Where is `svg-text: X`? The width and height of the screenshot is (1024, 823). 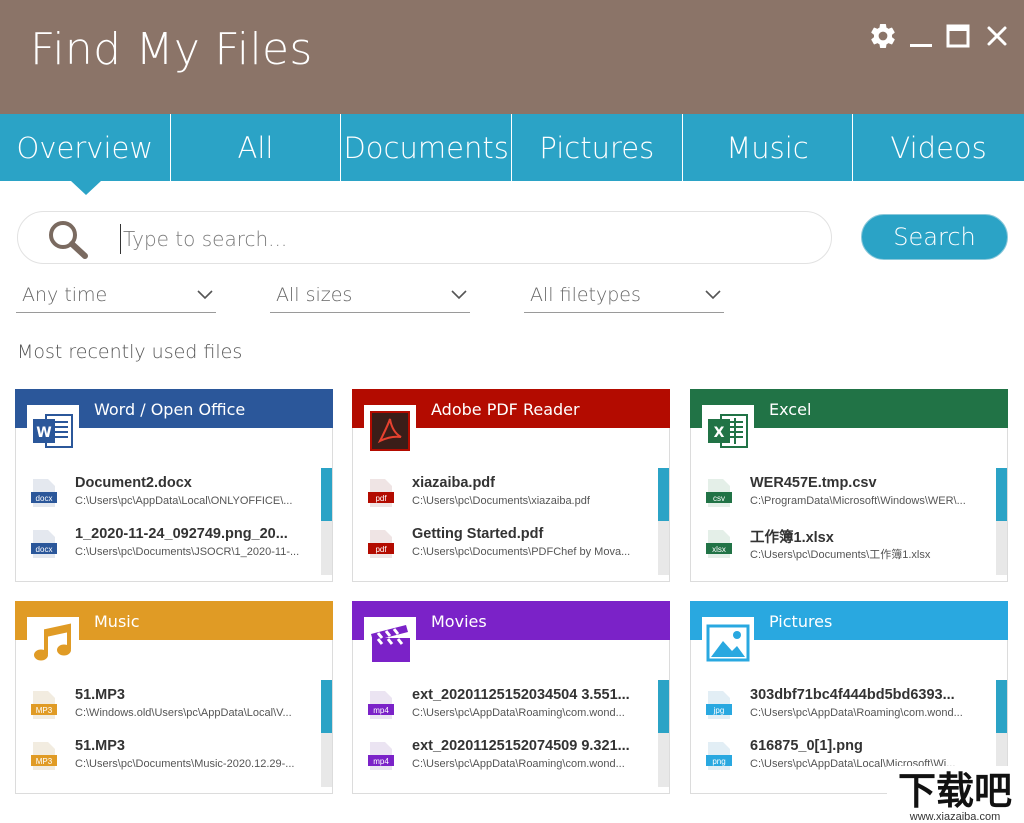
svg-text: X is located at coordinates (719, 433).